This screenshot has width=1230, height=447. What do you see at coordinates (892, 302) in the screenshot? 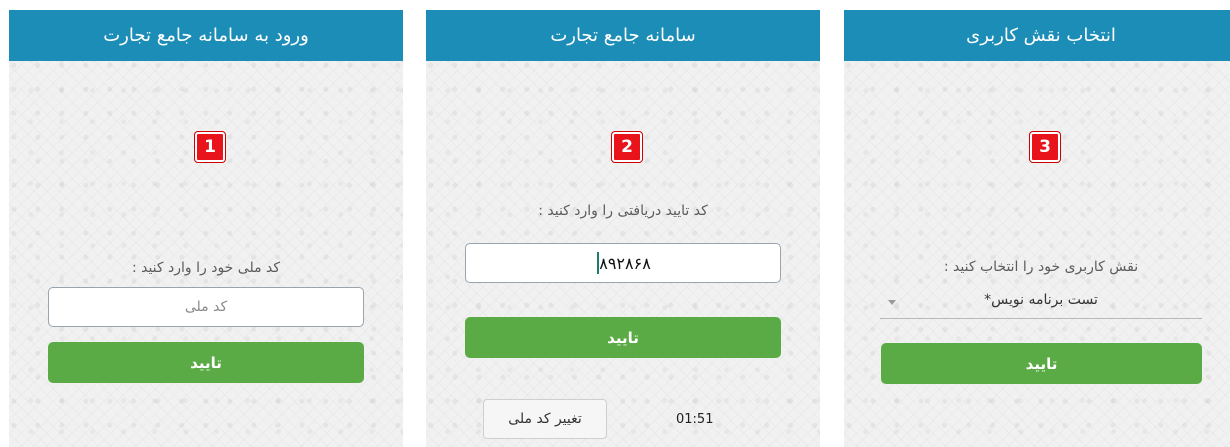
I see `chevron-down-icon` at bounding box center [892, 302].